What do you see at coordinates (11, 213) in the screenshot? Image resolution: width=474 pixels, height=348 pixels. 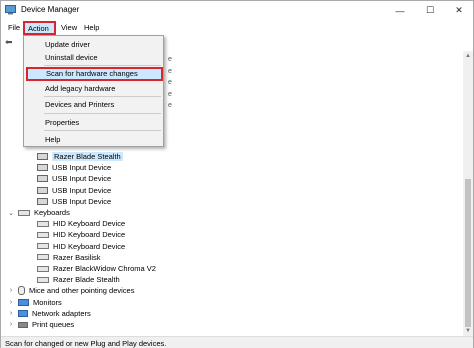 I see `expand-chevron-icon: ⌄` at bounding box center [11, 213].